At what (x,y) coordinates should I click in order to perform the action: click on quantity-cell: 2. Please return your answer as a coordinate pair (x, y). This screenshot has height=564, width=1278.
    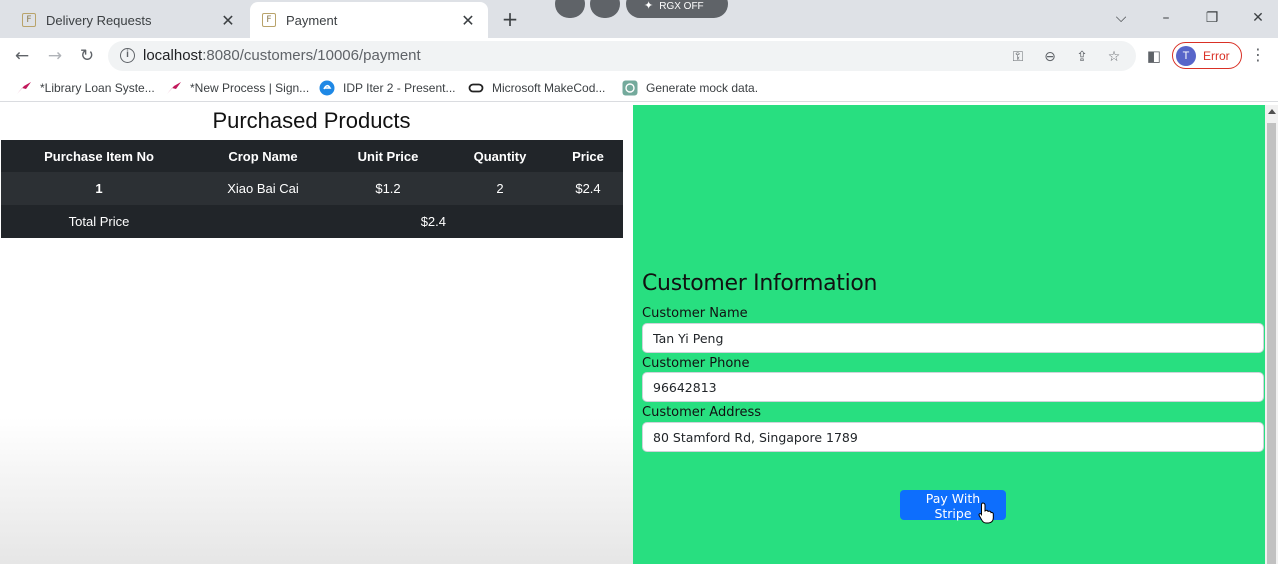
    Looking at the image, I should click on (500, 188).